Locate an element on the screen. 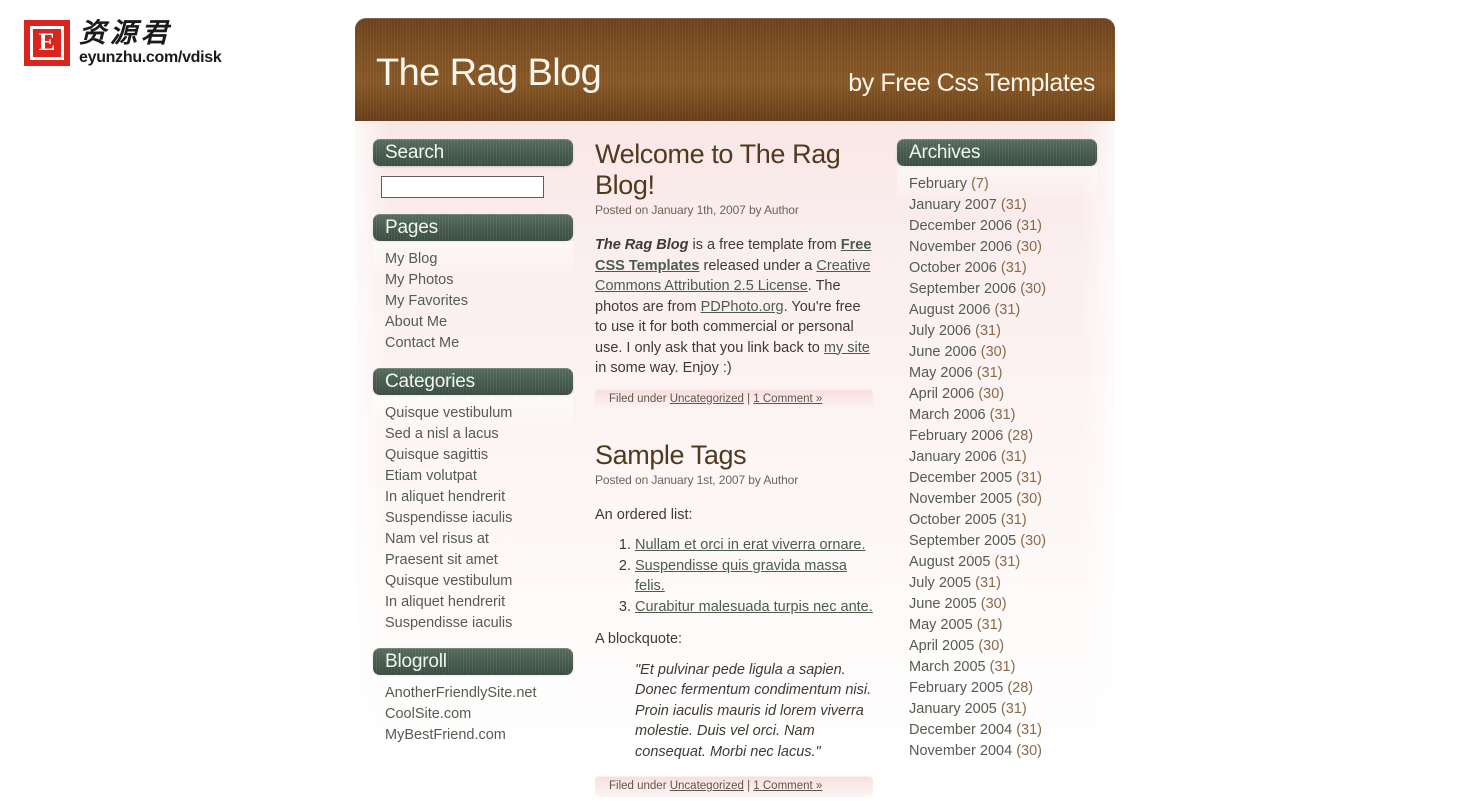 This screenshot has width=1470, height=805. archive-item-2: December 2006 (31) is located at coordinates (1003, 226).